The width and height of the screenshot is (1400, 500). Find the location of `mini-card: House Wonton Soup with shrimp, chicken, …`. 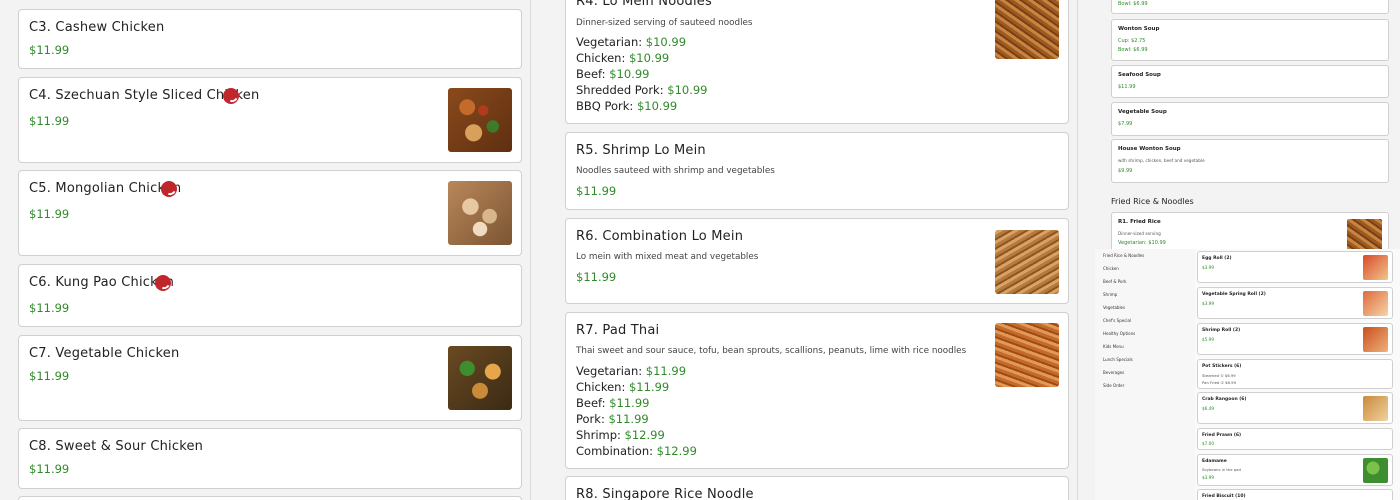

mini-card: House Wonton Soup with shrimp, chicken, … is located at coordinates (1250, 161).